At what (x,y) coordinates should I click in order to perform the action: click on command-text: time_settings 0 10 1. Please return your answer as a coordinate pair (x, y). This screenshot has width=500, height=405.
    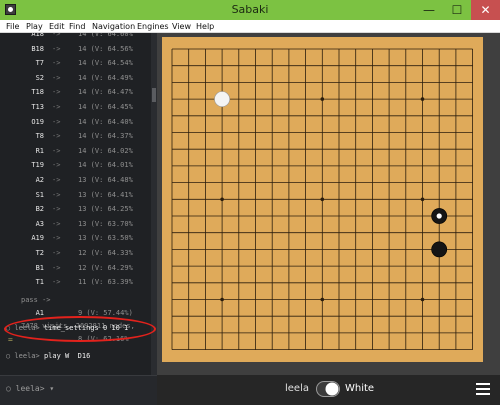
    Looking at the image, I should click on (86, 328).